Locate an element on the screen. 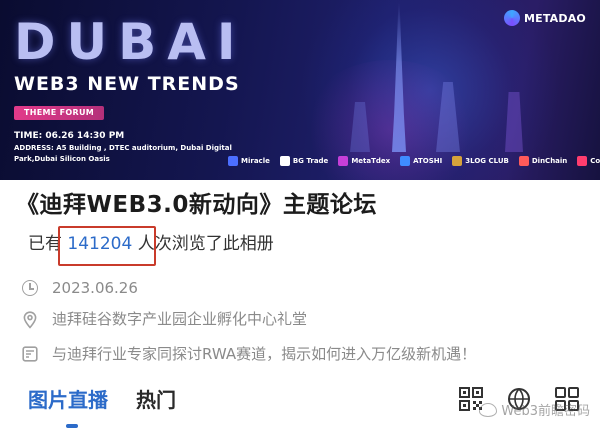  sponsor-logo: CoinW is located at coordinates (588, 161).